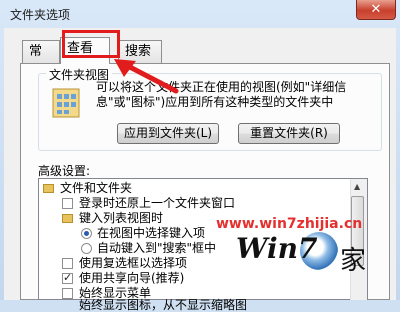  What do you see at coordinates (86, 248) in the screenshot?
I see `radio-type-into-search` at bounding box center [86, 248].